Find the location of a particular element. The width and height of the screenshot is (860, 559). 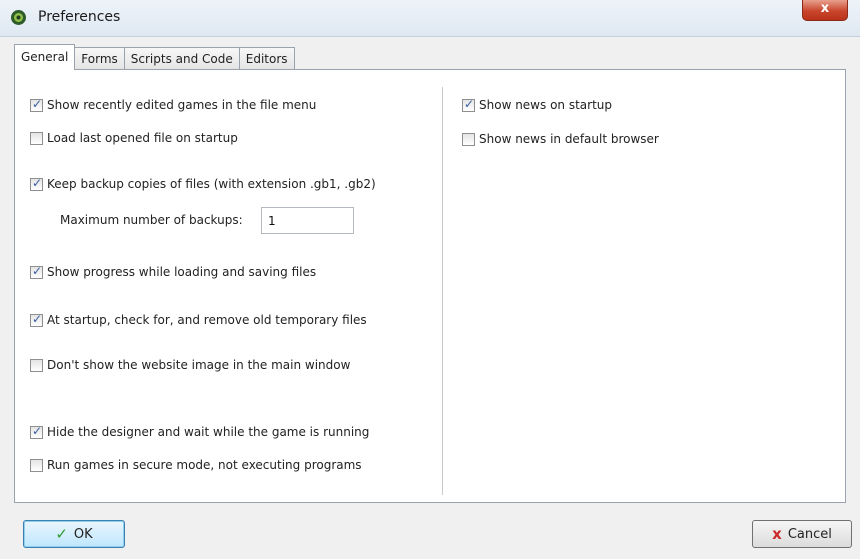

ok-label: OK is located at coordinates (83, 534).